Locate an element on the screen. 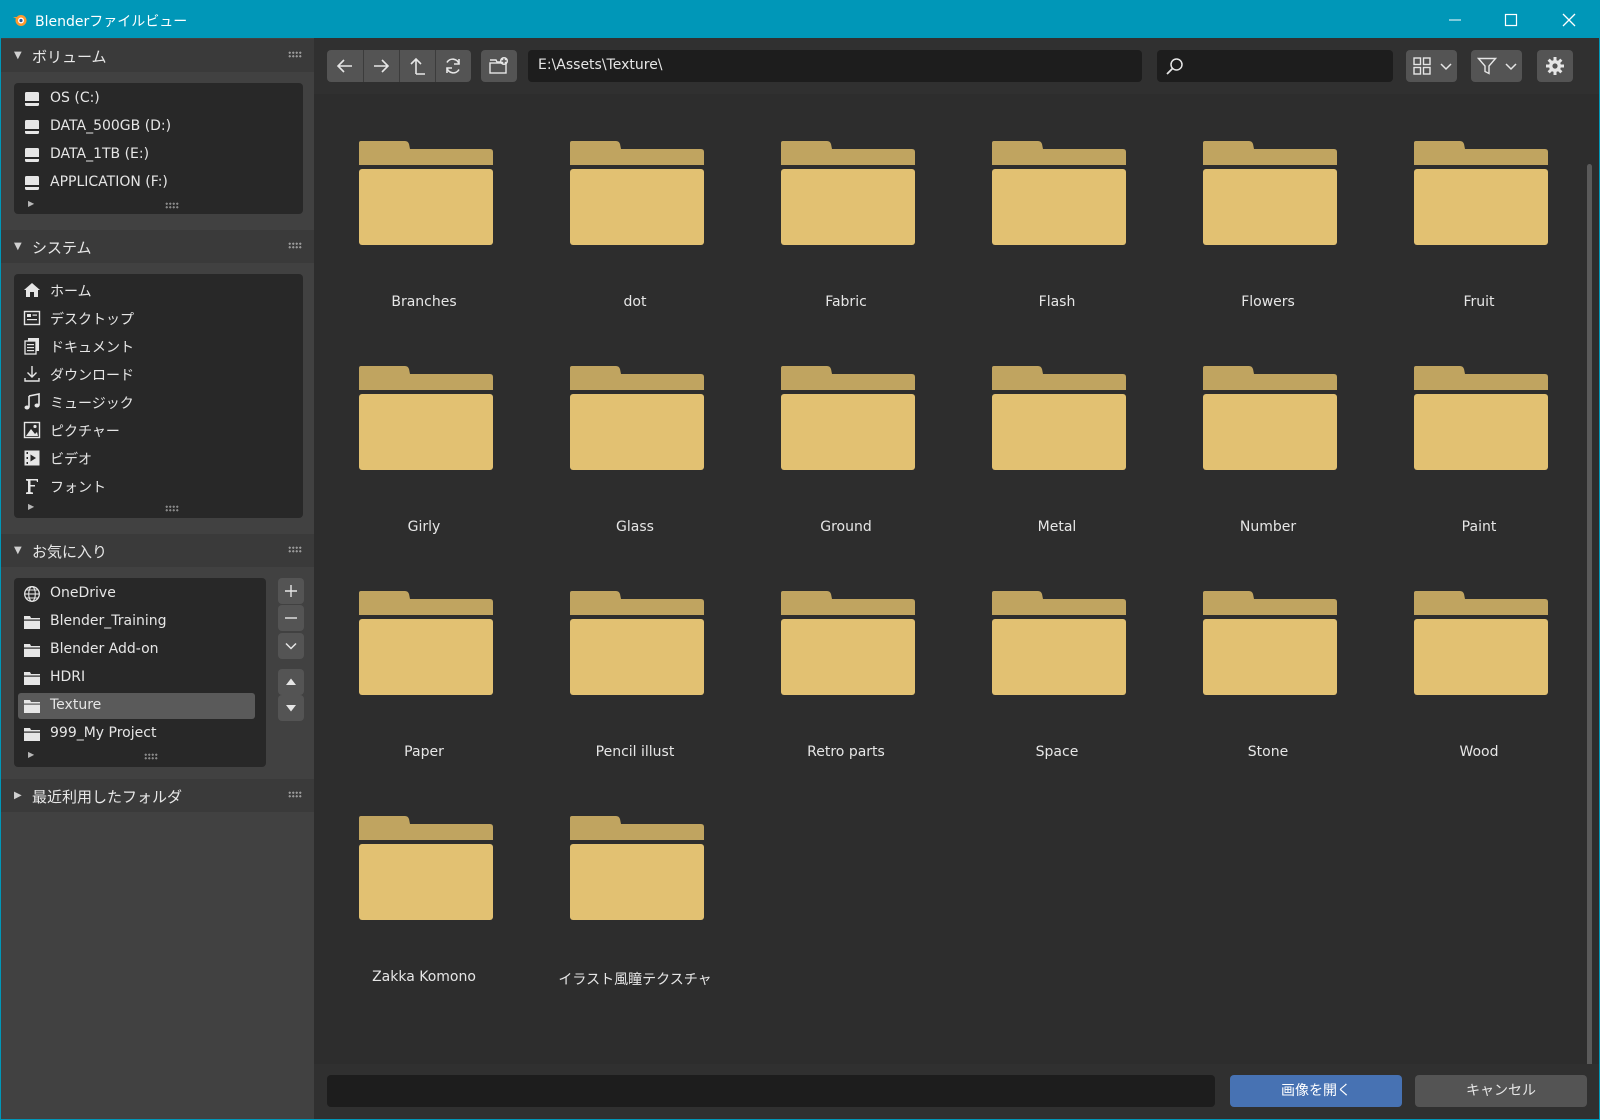 This screenshot has height=1120, width=1600. folder-item: Flash is located at coordinates (1057, 202).